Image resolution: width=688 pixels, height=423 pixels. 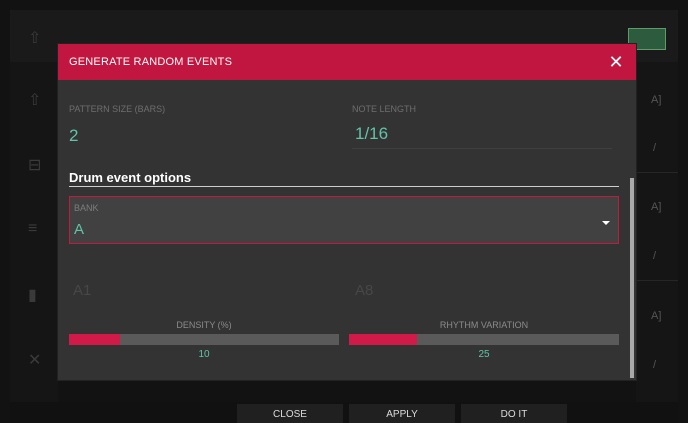 I want to click on dialog-title: GENERATE RANDOM EVENTS, so click(x=151, y=62).